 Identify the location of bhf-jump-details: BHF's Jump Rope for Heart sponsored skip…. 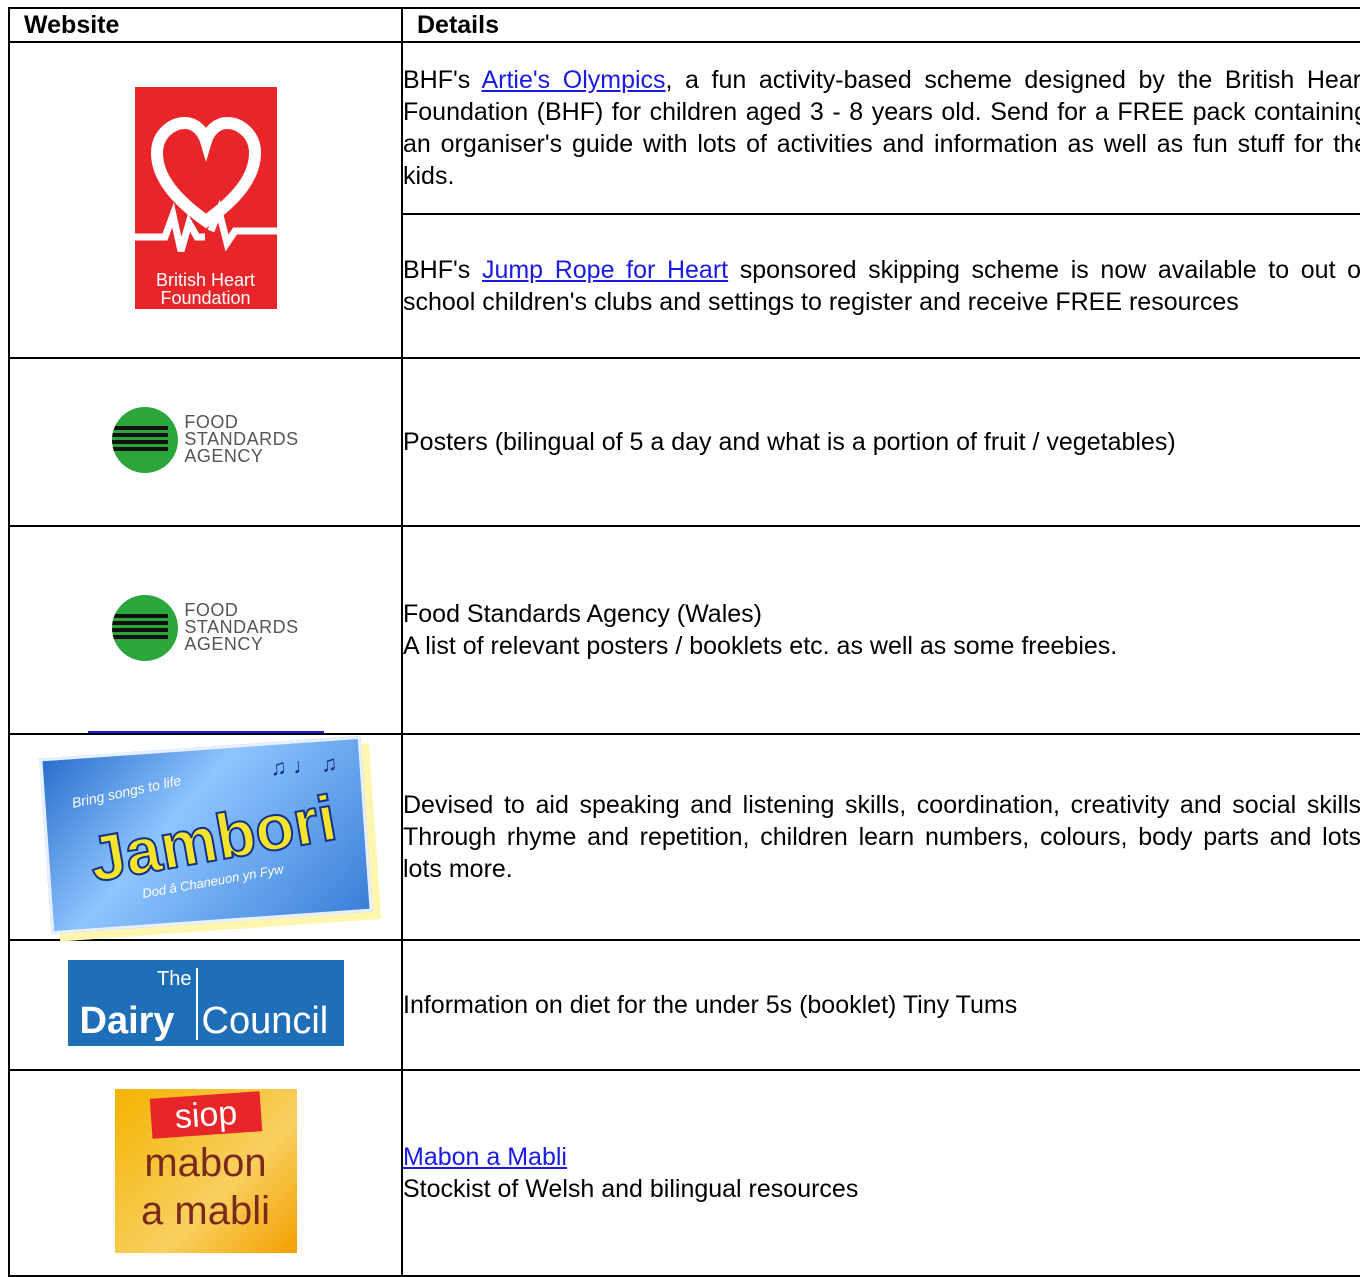
(880, 286).